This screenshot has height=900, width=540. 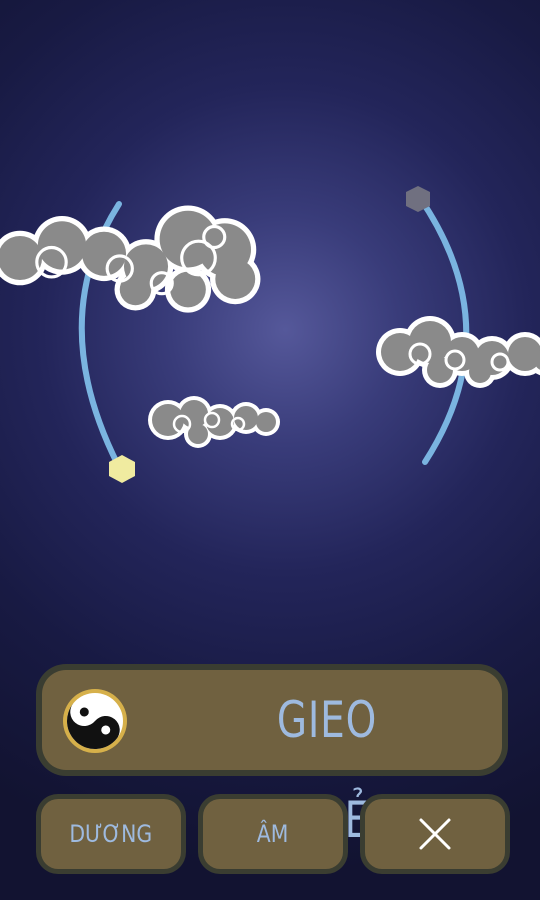 I want to click on yin-button-face: ÂM, so click(x=273, y=834).